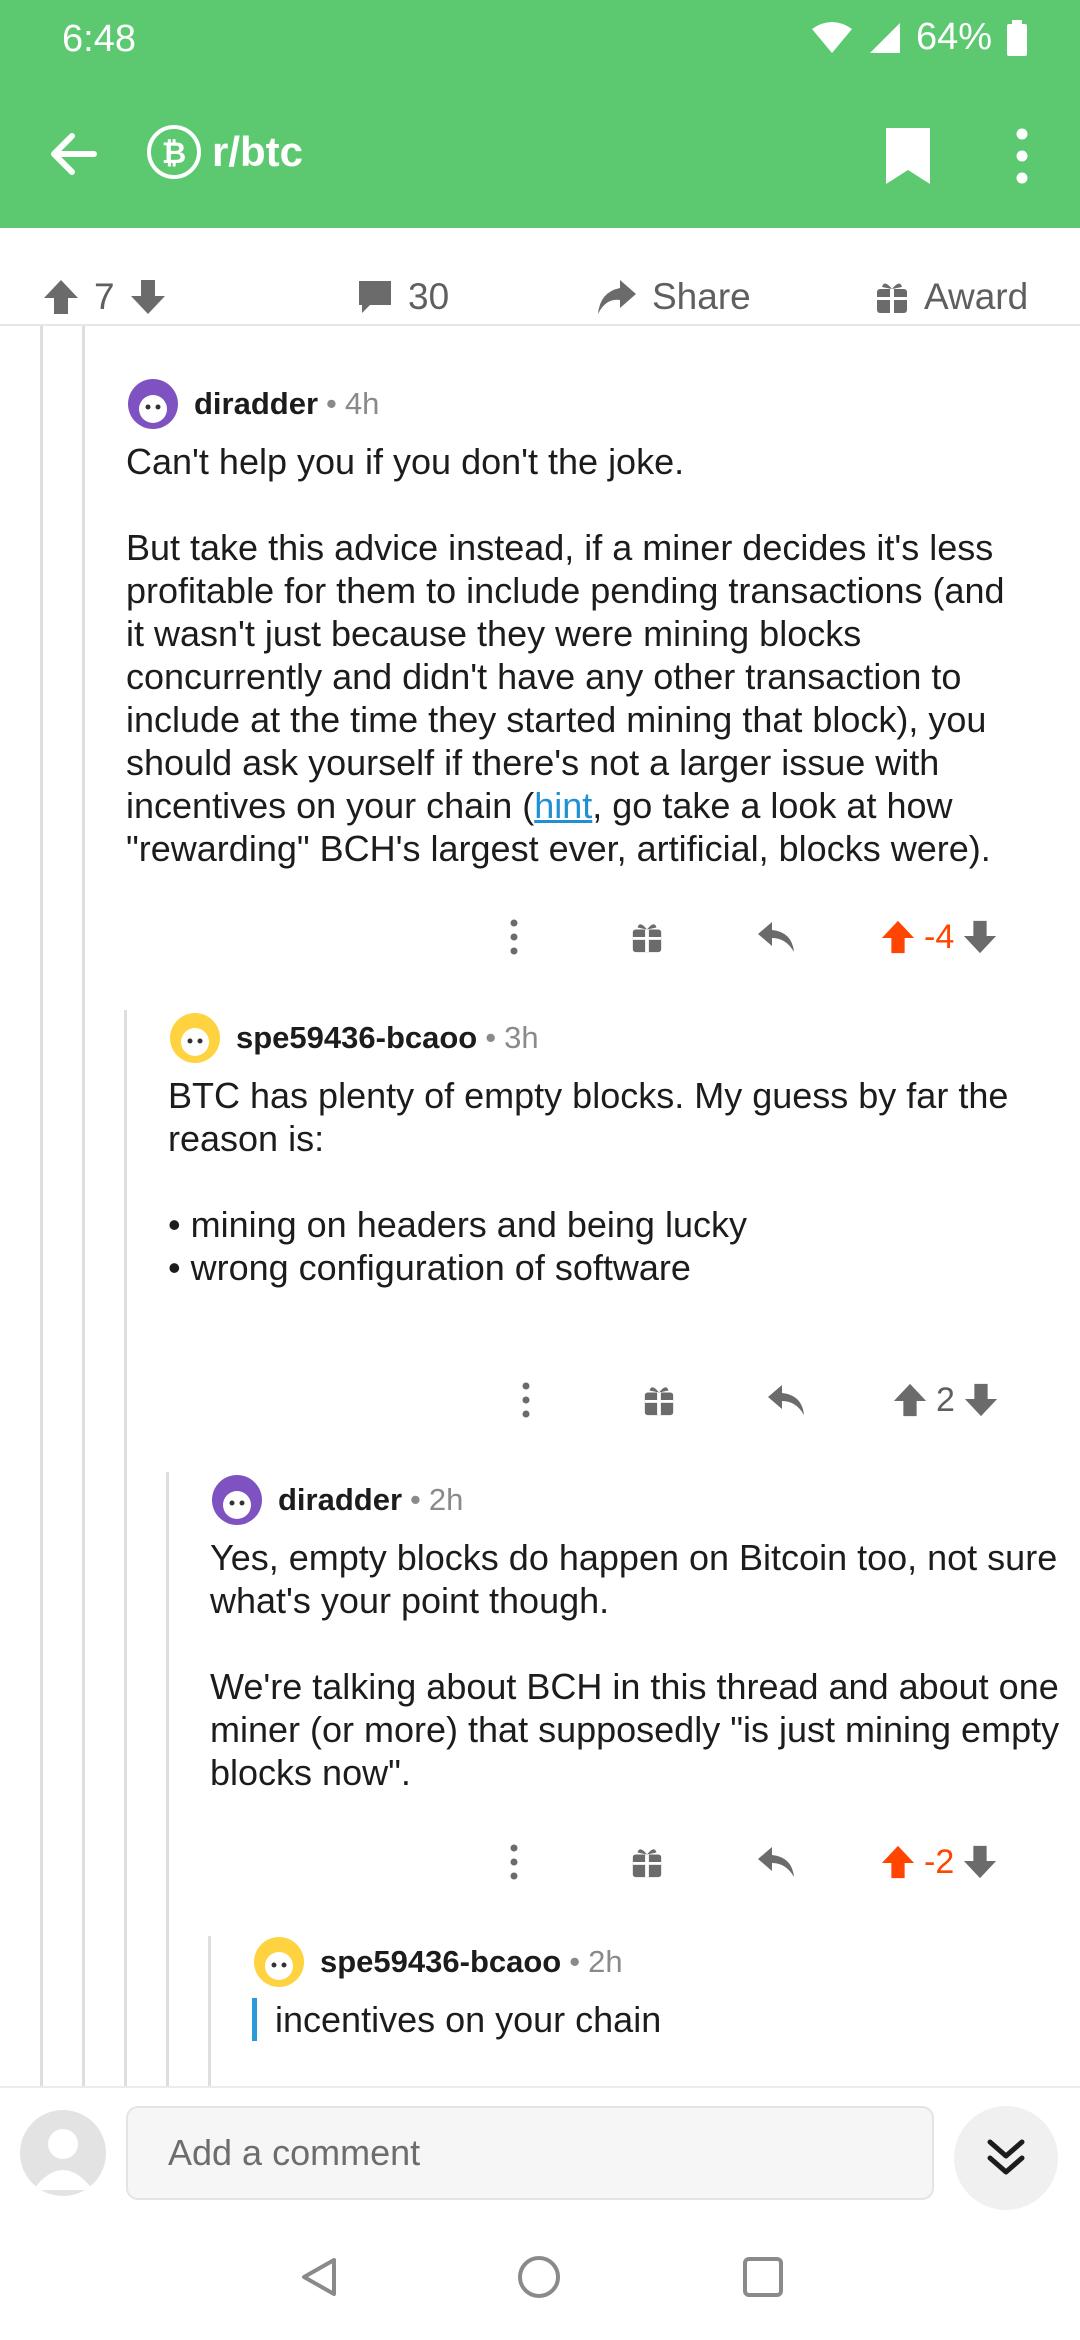 The image size is (1080, 2340). I want to click on list-item-text: wrong configuration of software, so click(440, 1267).